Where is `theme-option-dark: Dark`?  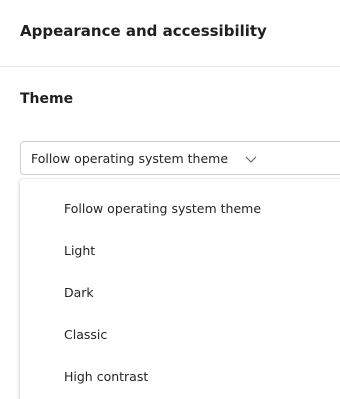 theme-option-dark: Dark is located at coordinates (180, 292).